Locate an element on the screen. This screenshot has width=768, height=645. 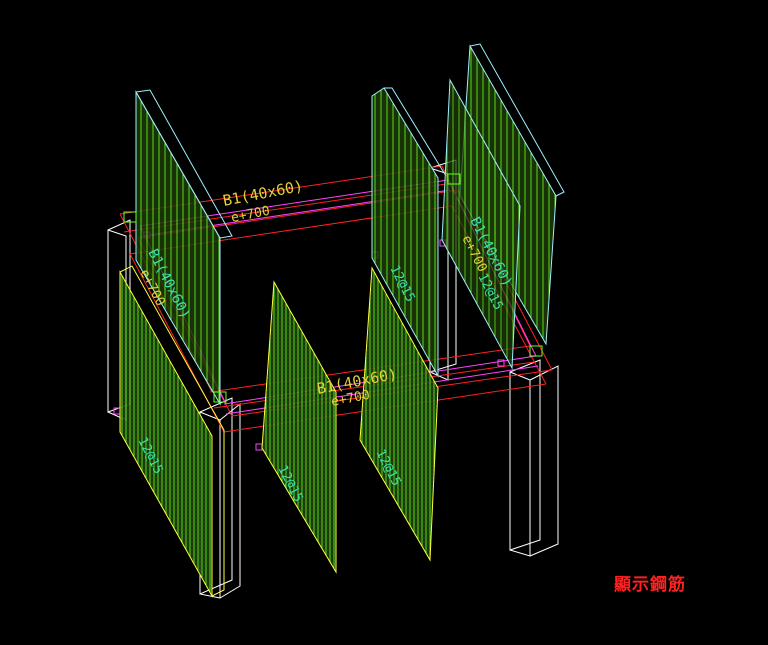
column-front-right is located at coordinates (534, 458).